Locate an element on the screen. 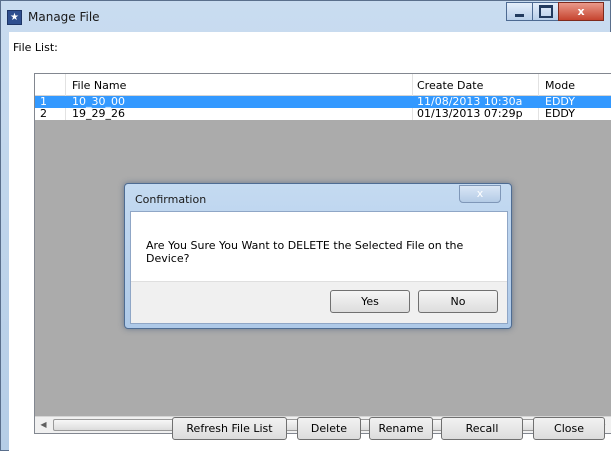 This screenshot has height=451, width=611. grid-header: File Name Create Date Mode is located at coordinates (323, 85).